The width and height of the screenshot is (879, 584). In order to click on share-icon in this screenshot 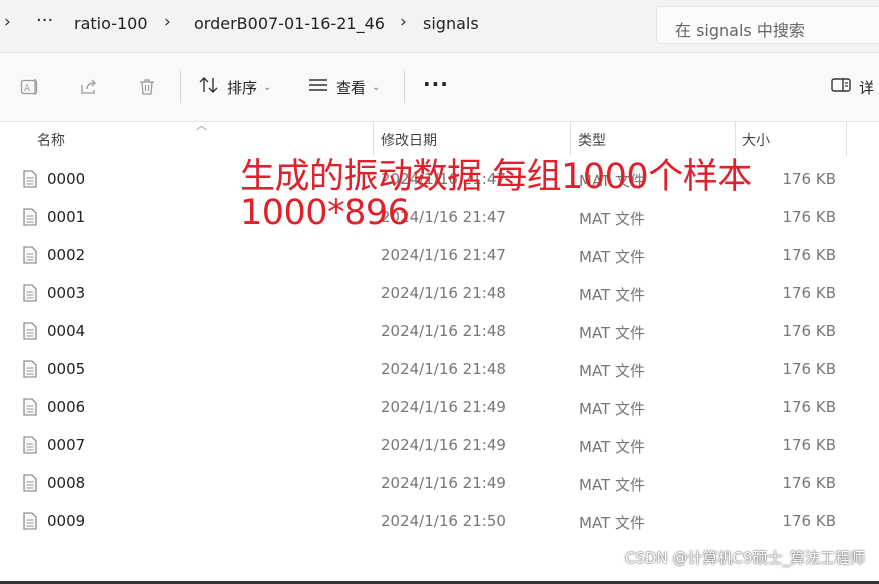, I will do `click(89, 89)`.